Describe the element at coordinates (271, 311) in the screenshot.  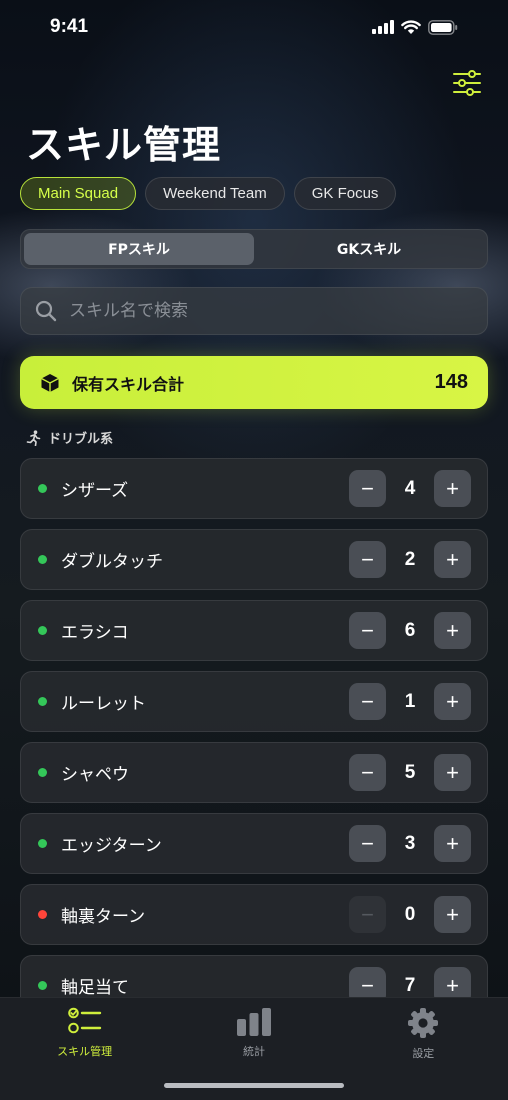
I see `search-input` at that location.